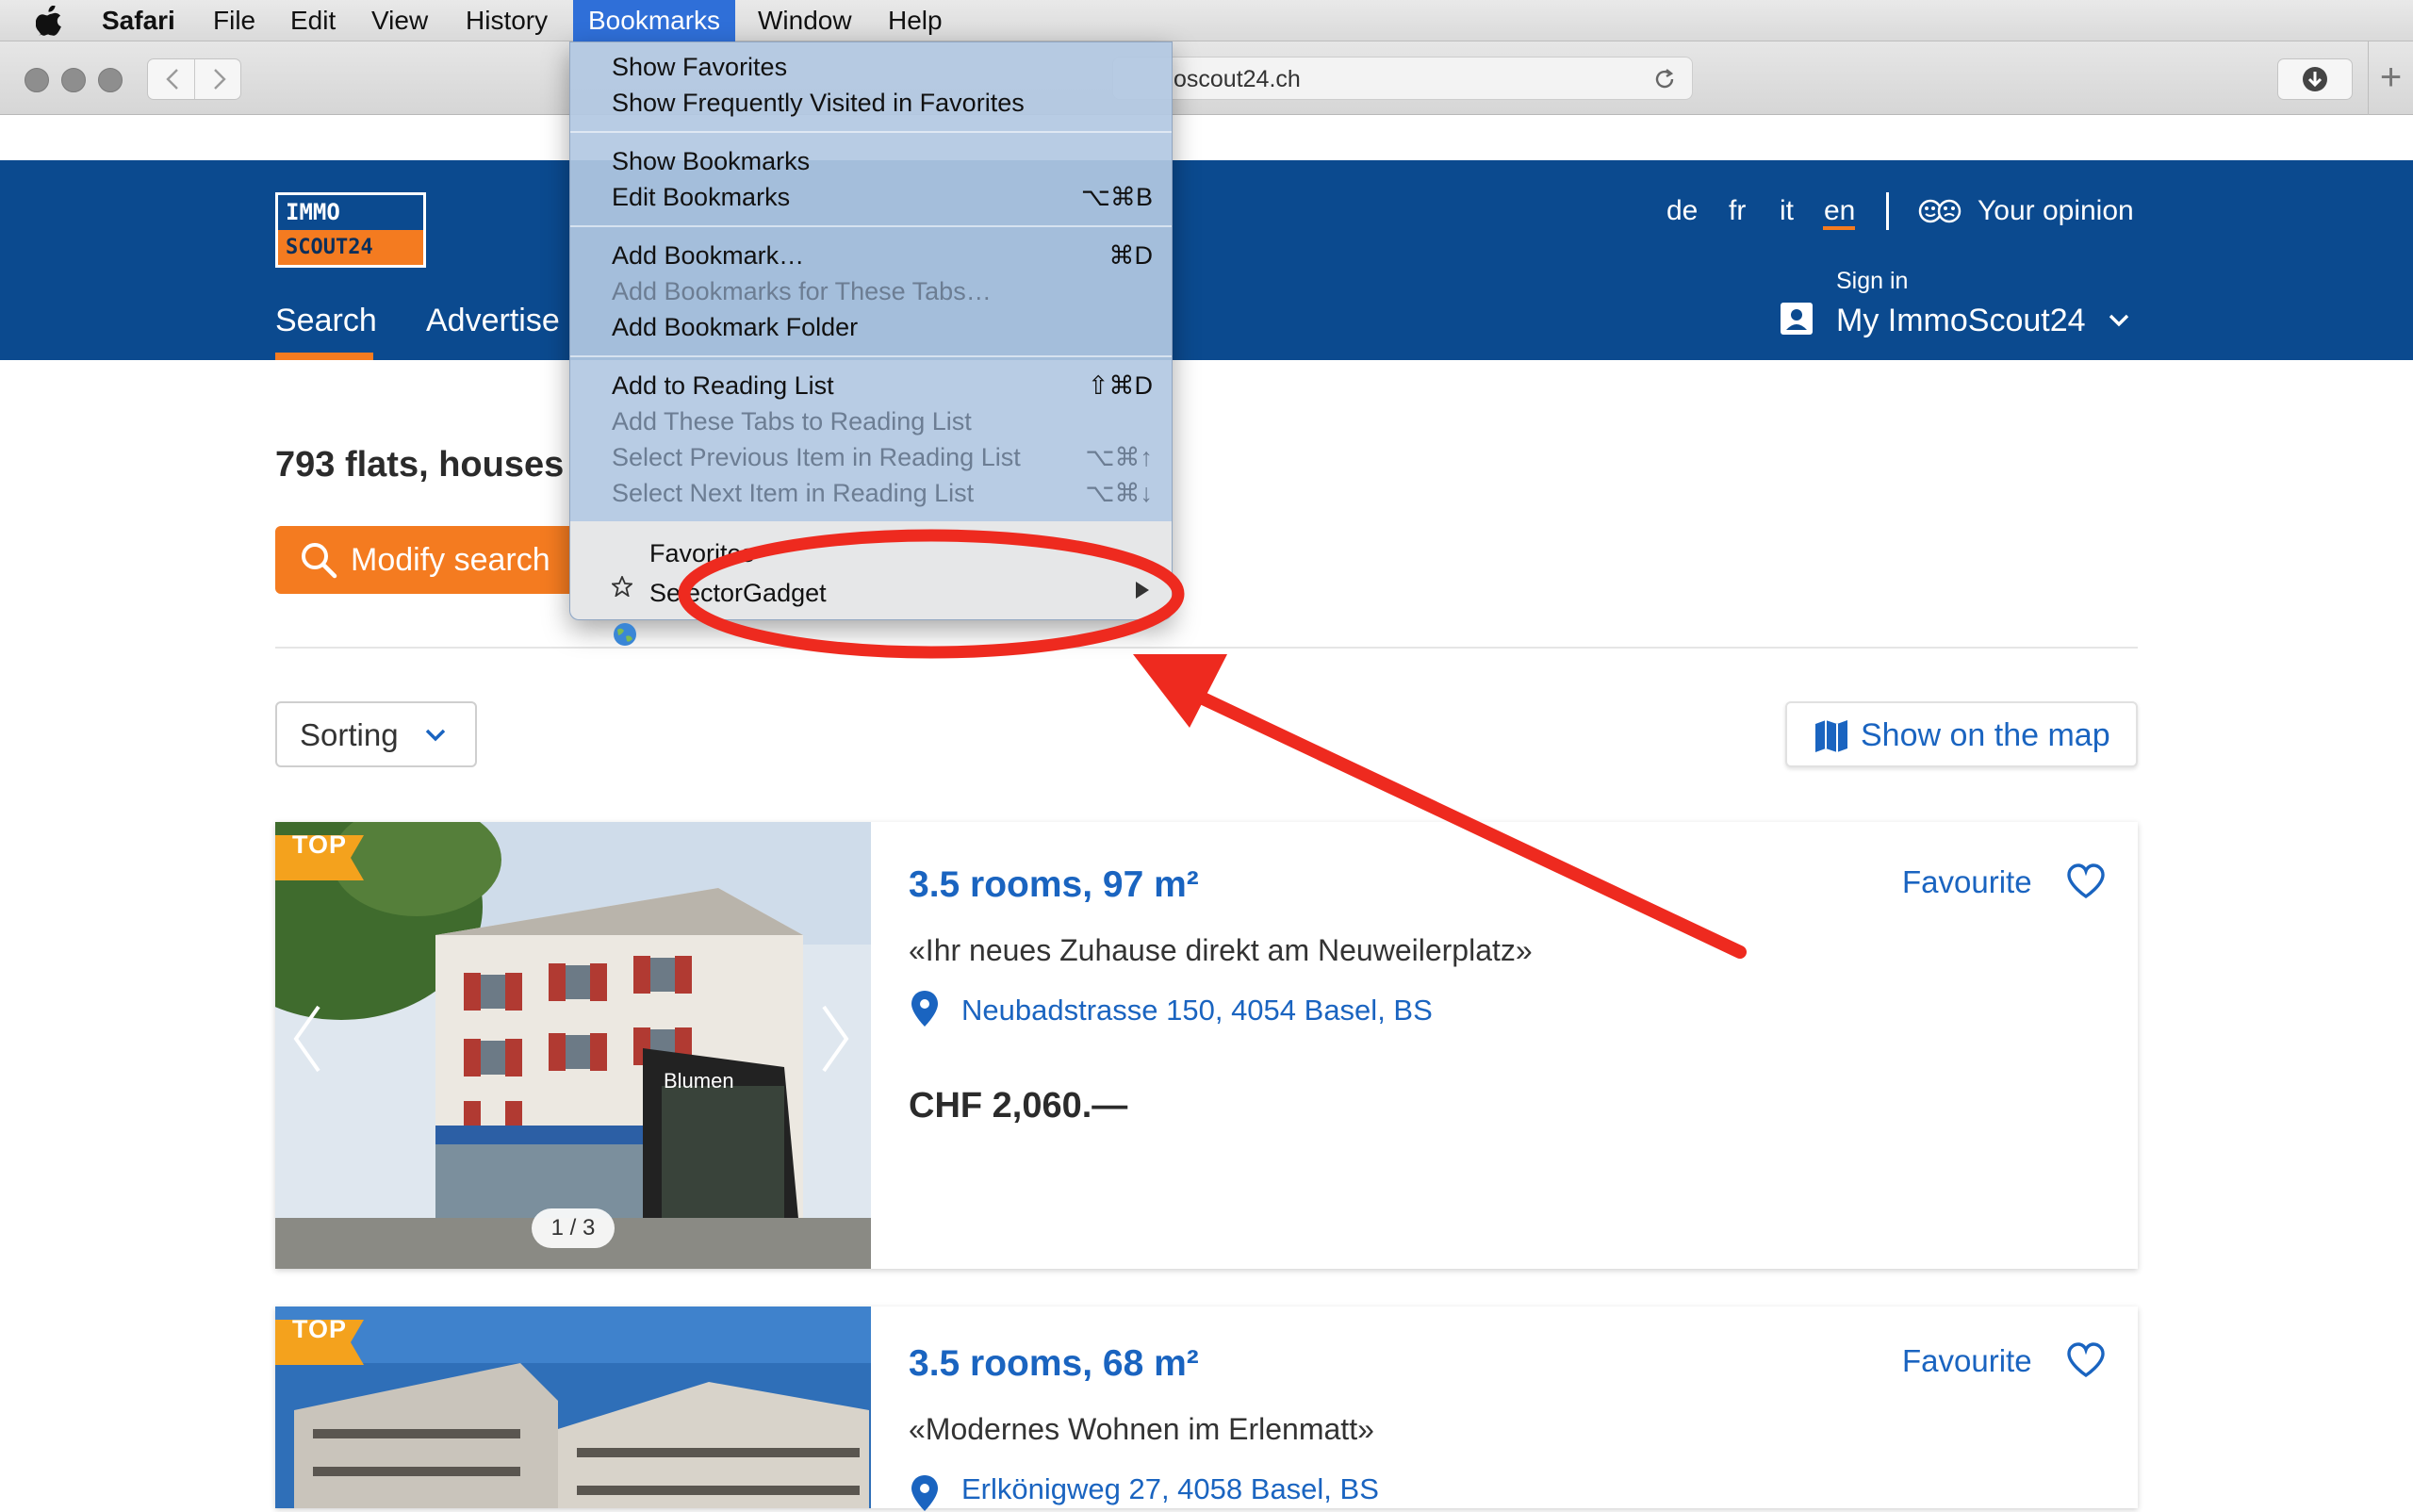 The height and width of the screenshot is (1512, 2413). I want to click on listing-address: Neubadstrasse 150, 4054 Basel, BS, so click(1197, 1010).